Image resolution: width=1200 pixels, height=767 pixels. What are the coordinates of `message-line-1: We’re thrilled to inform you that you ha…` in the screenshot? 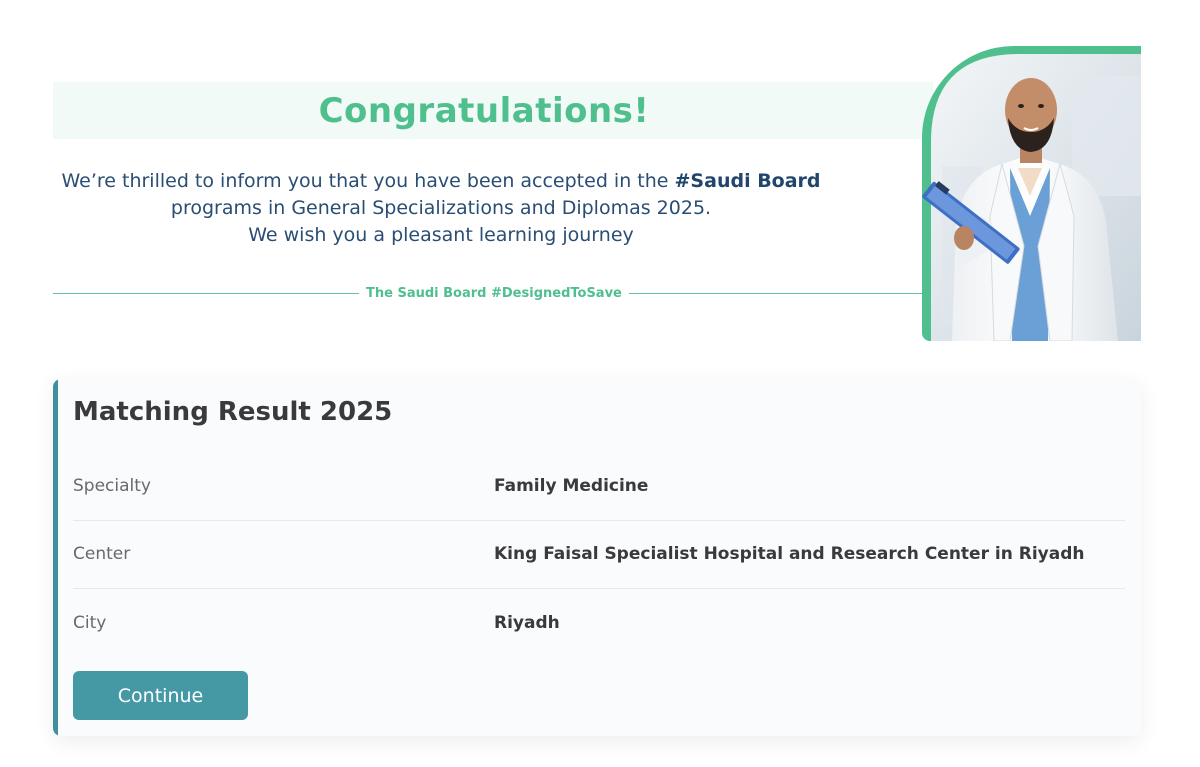 It's located at (441, 181).